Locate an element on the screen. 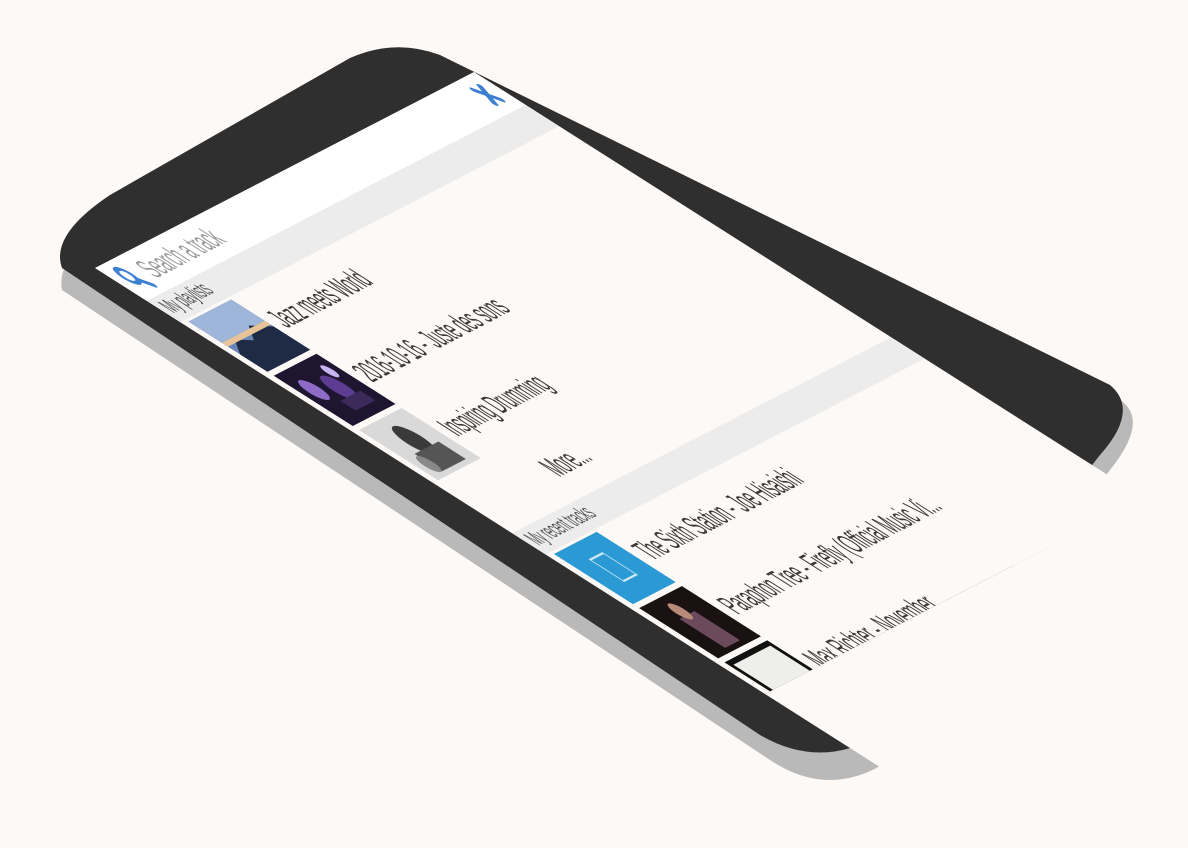 The height and width of the screenshot is (848, 1188). playlist-label: Jazz meets World is located at coordinates (319, 298).